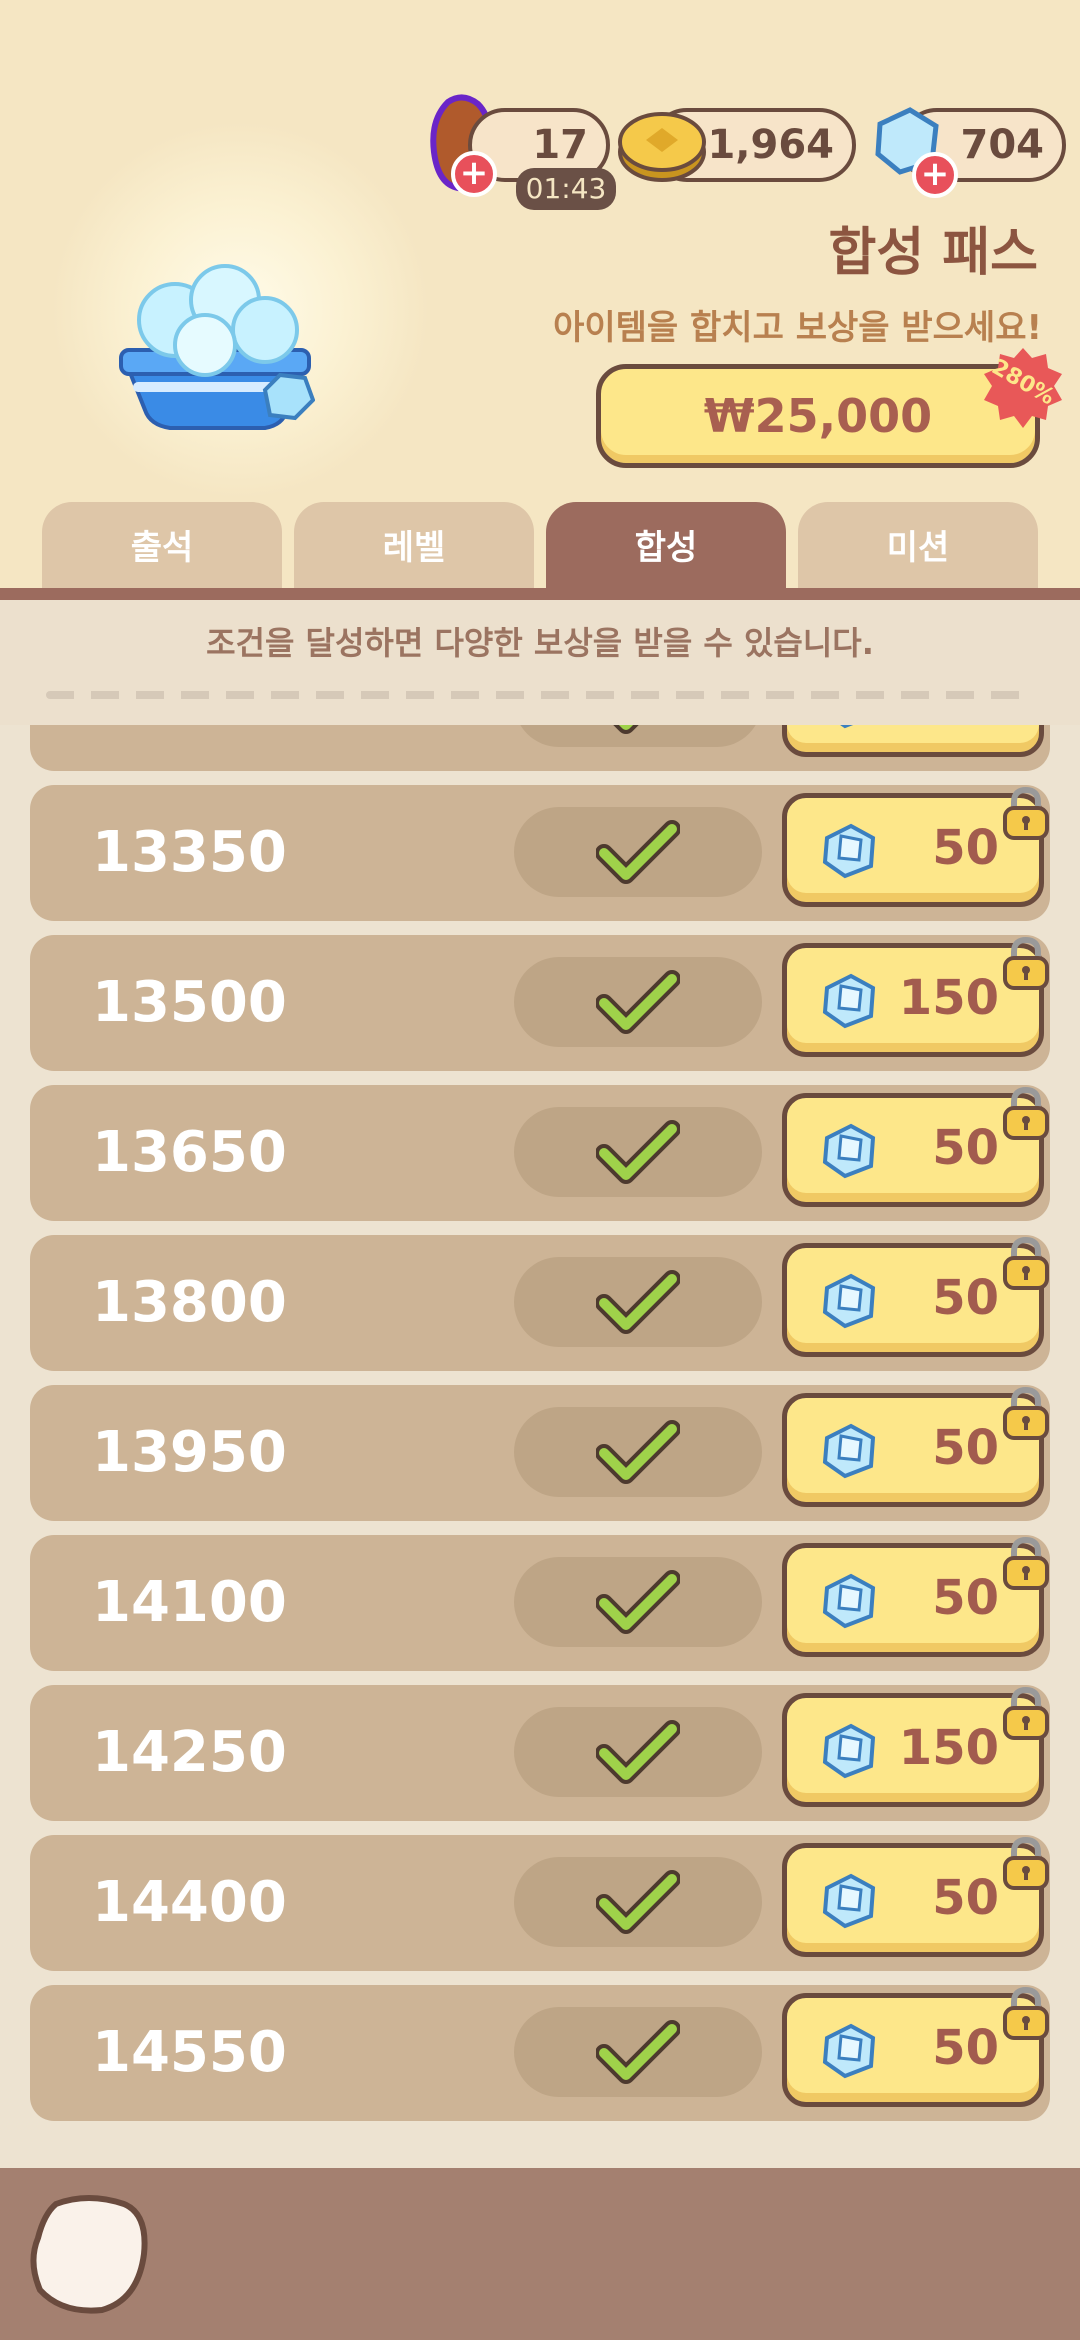  I want to click on reward-row: 13950 50, so click(540, 1453).